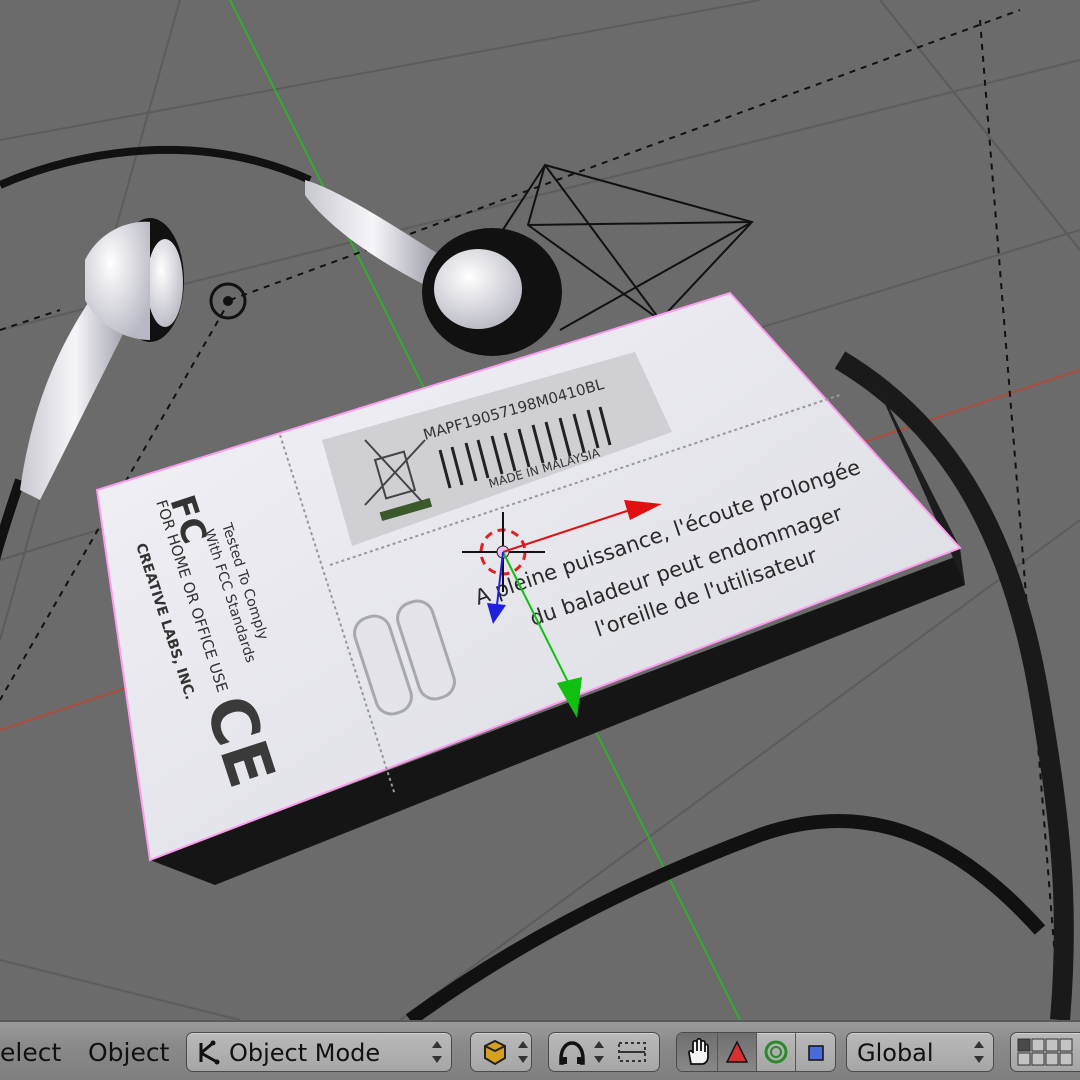 Image resolution: width=1080 pixels, height=1080 pixels. I want to click on scale-toggle-button, so click(816, 1052).